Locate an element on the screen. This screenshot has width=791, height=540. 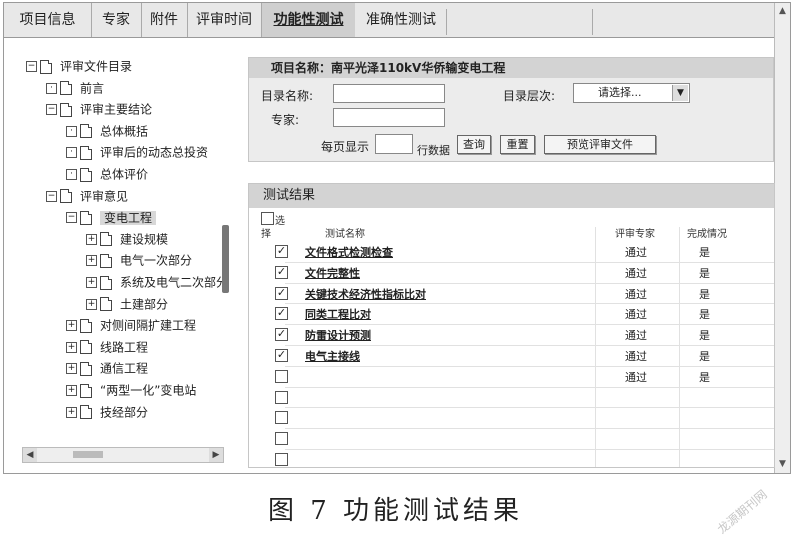
tree-node: − 评审意见 is located at coordinates (87, 196).